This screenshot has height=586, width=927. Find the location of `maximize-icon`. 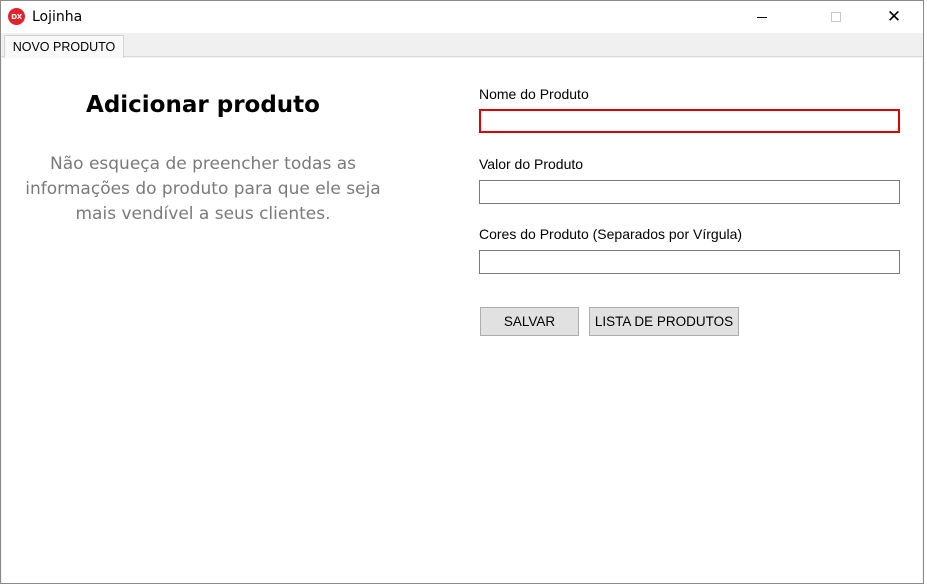

maximize-icon is located at coordinates (836, 17).